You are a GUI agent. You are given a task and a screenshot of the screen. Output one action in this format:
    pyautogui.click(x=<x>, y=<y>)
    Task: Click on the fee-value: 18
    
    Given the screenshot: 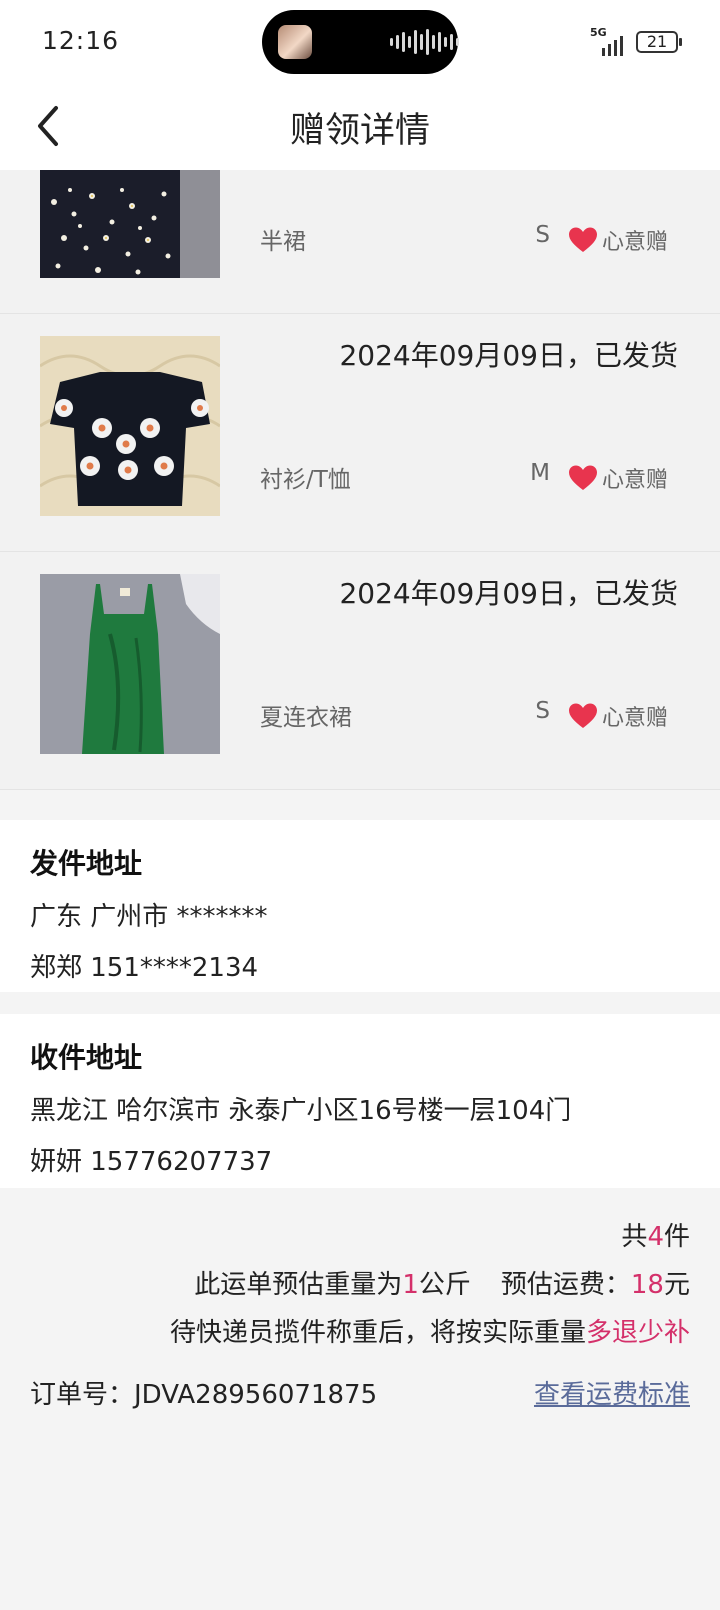 What is the action you would take?
    pyautogui.click(x=647, y=1285)
    